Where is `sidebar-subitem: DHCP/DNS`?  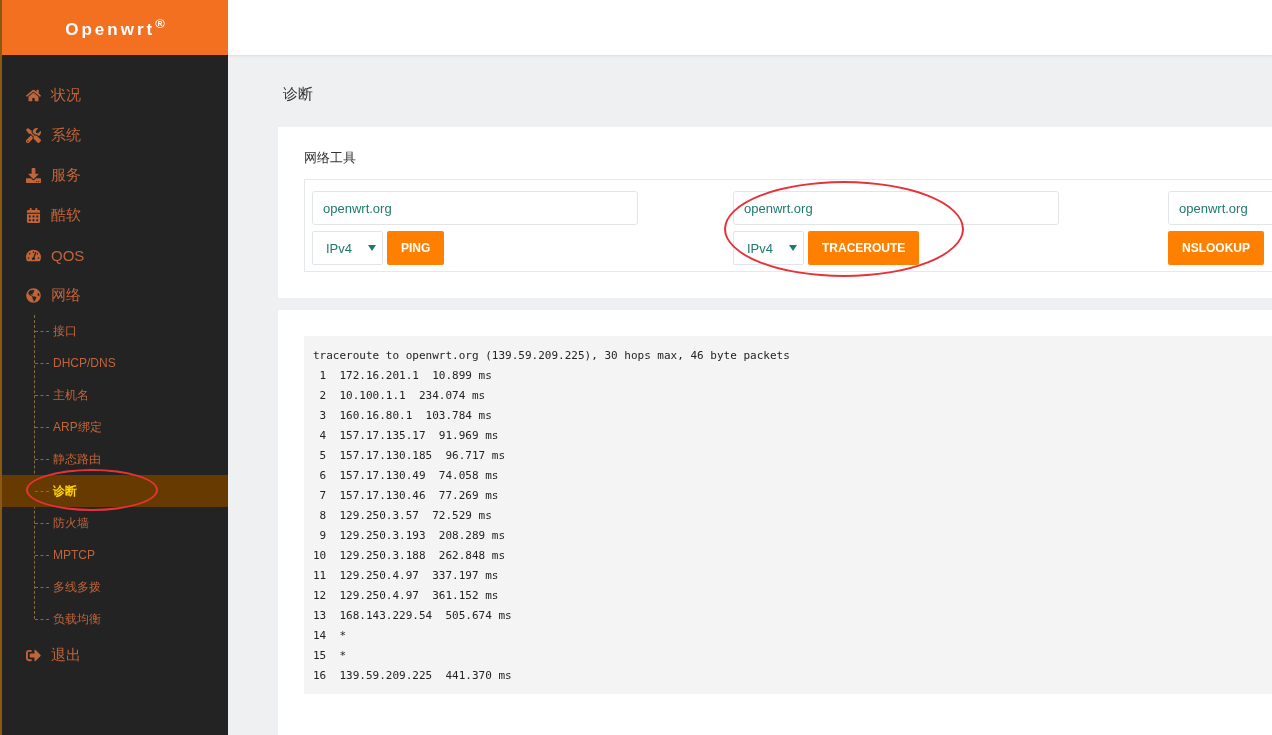
sidebar-subitem: DHCP/DNS is located at coordinates (115, 363).